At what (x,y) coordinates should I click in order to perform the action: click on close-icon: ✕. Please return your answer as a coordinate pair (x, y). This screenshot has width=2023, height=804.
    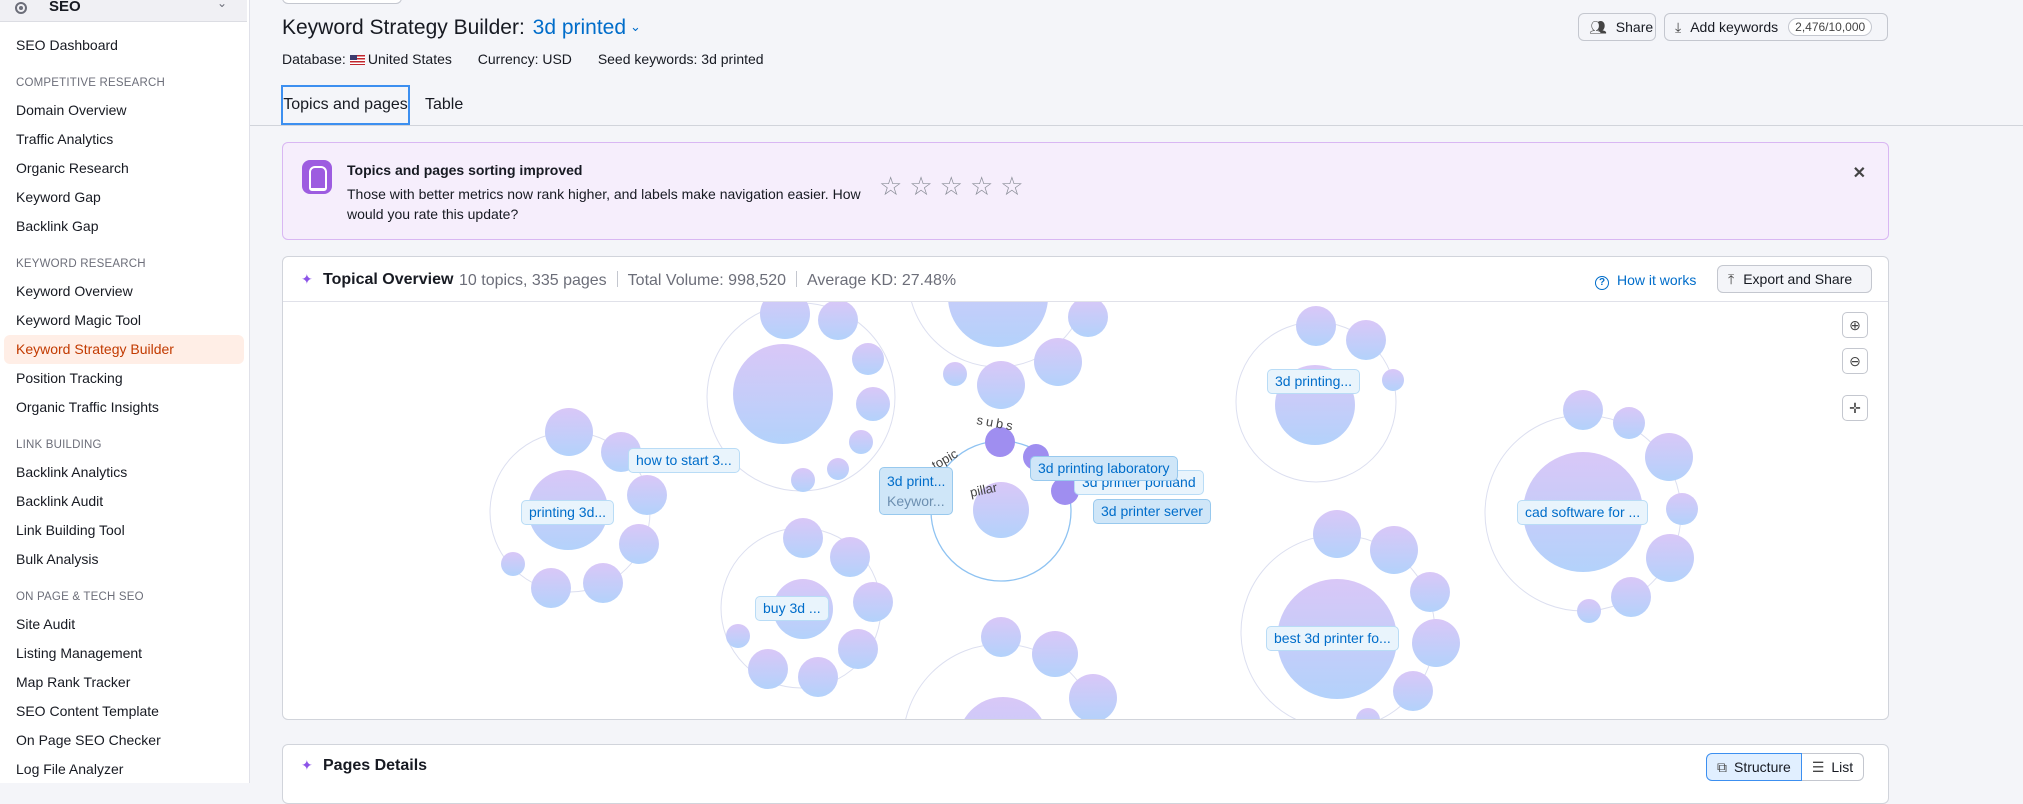
    Looking at the image, I should click on (1859, 173).